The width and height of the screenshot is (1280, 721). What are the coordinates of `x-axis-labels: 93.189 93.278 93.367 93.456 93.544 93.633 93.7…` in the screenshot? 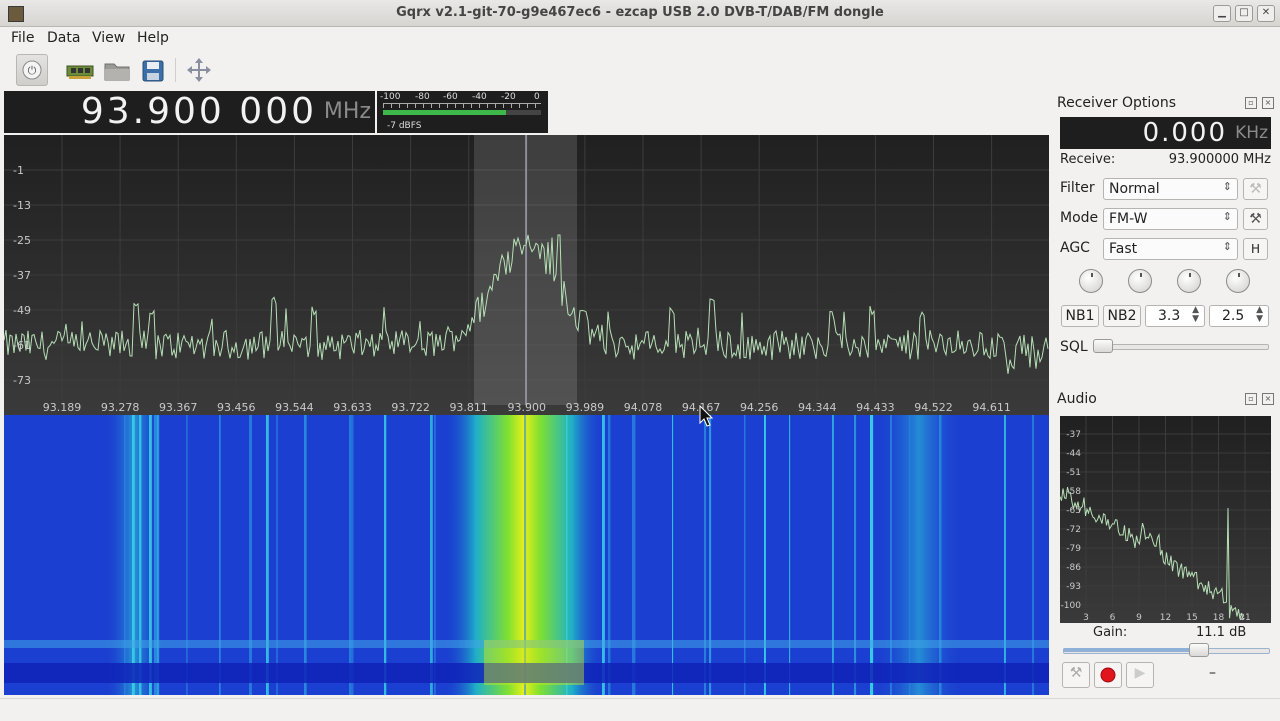 It's located at (527, 407).